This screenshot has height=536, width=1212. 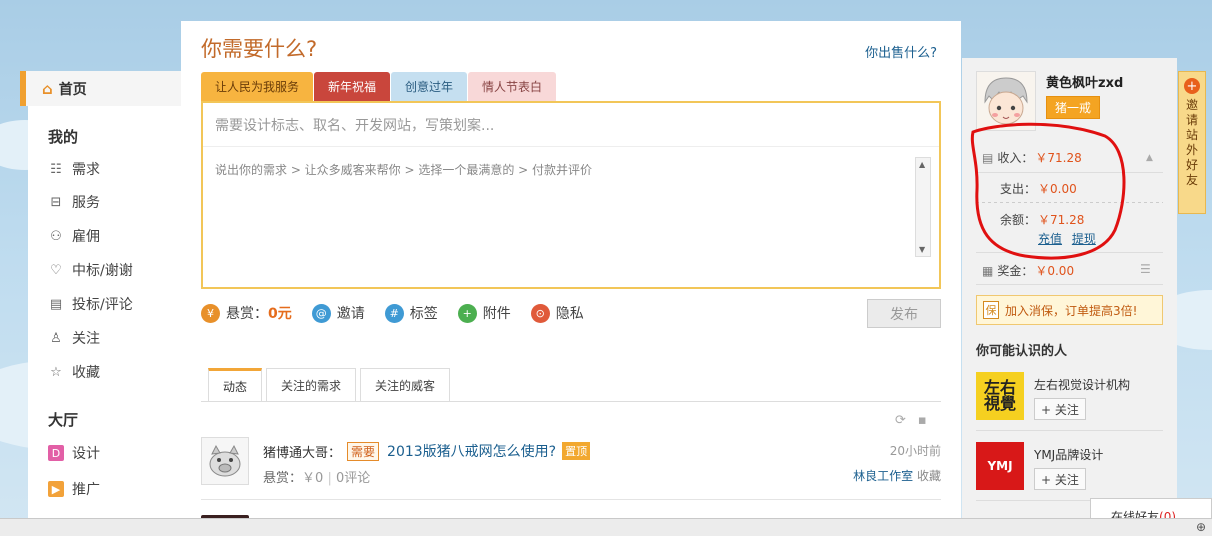 What do you see at coordinates (102, 271) in the screenshot?
I see `nav-item-label: 中标/谢谢` at bounding box center [102, 271].